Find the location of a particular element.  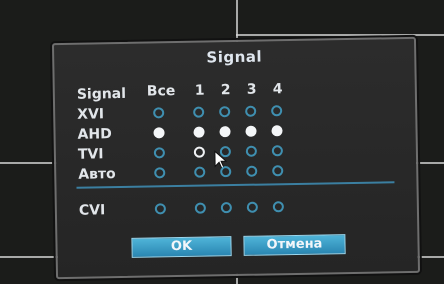

radio-tvi-ch3 is located at coordinates (251, 151).